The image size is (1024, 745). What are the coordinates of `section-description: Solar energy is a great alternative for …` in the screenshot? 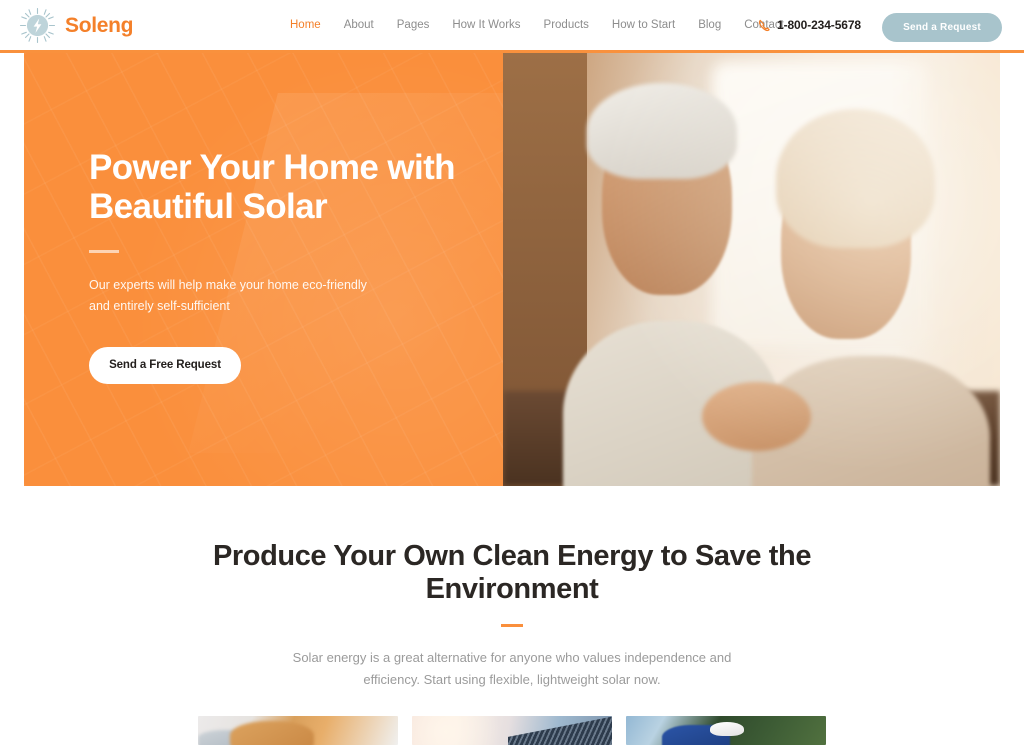 It's located at (512, 668).